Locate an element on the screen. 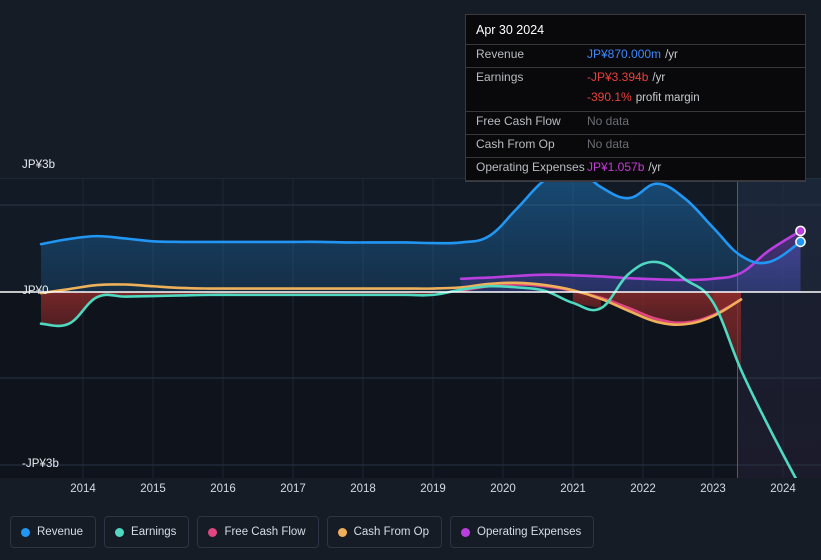 This screenshot has height=560, width=821. tooltip-date: Apr 30 2024 is located at coordinates (510, 30).